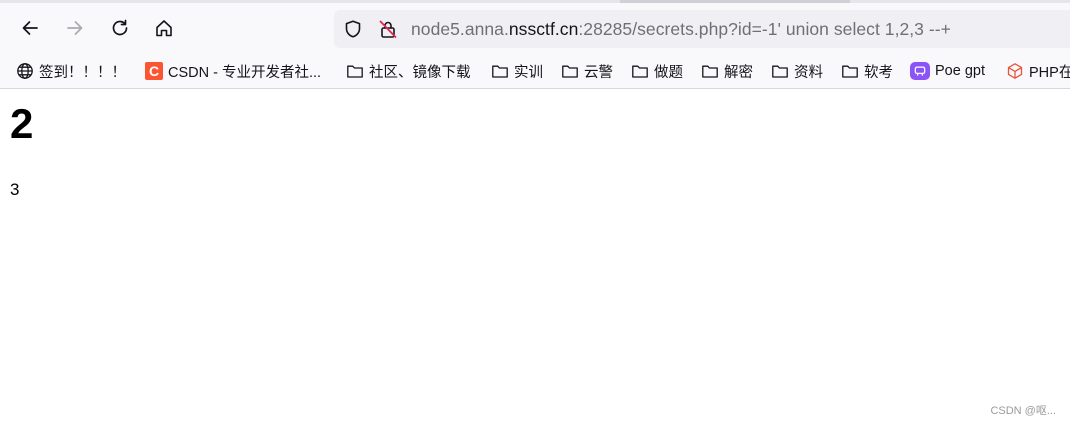 The image size is (1070, 425). What do you see at coordinates (460, 29) in the screenshot?
I see `url-prefix: node5.anna.` at bounding box center [460, 29].